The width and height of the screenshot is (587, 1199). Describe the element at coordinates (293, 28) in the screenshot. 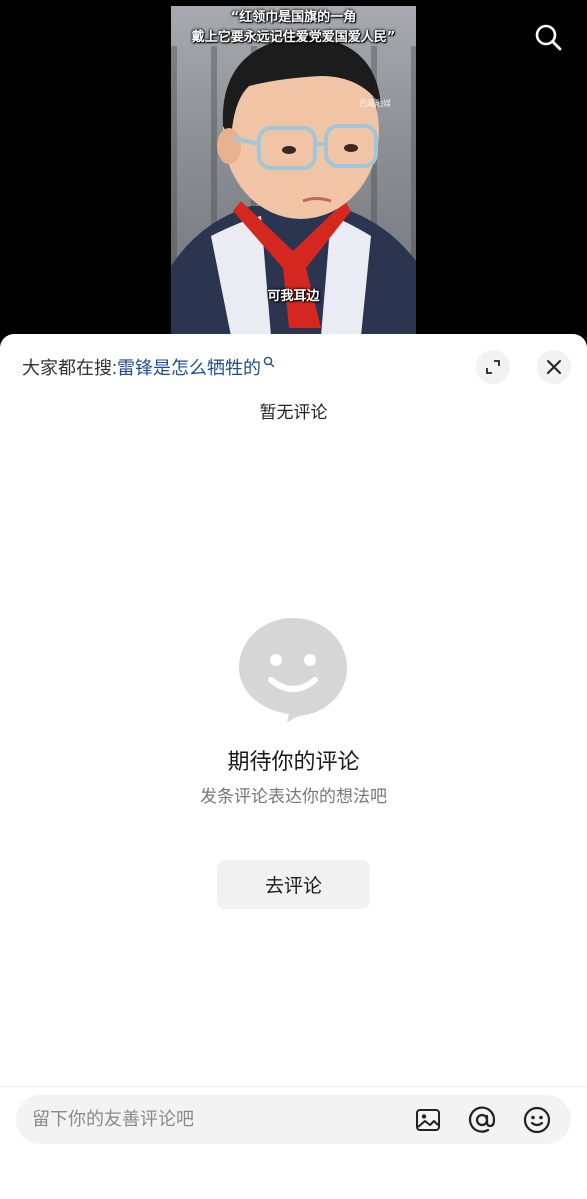

I see `video-caption: “红领巾是国旗的一角 戴上它要永远记住爱党爱国爱人民”` at that location.